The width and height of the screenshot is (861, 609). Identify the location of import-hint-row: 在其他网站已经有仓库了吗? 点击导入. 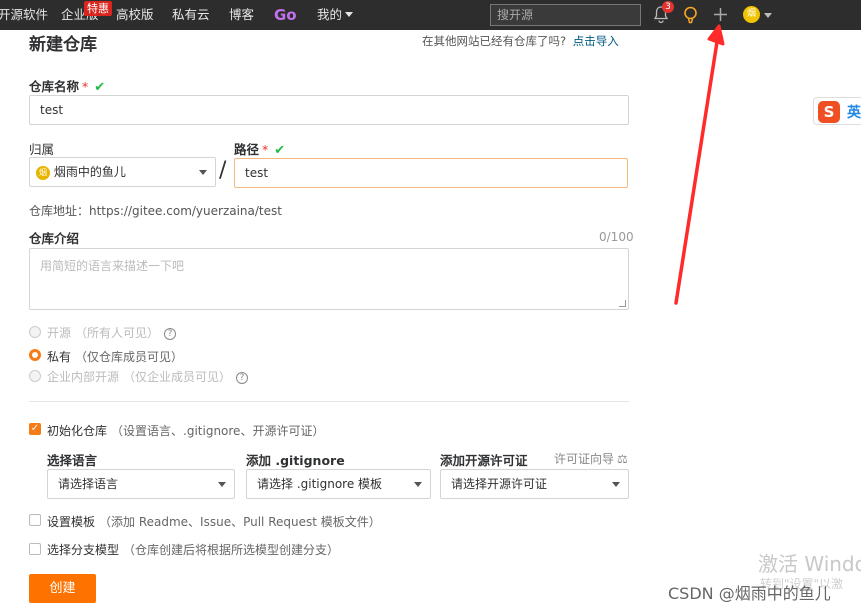
(520, 41).